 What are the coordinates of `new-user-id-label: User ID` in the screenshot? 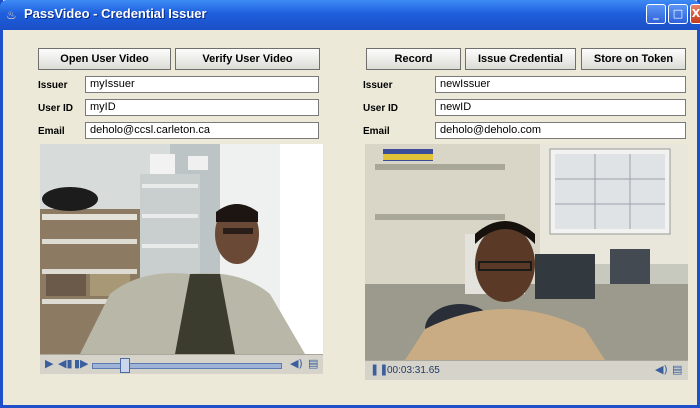 It's located at (381, 108).